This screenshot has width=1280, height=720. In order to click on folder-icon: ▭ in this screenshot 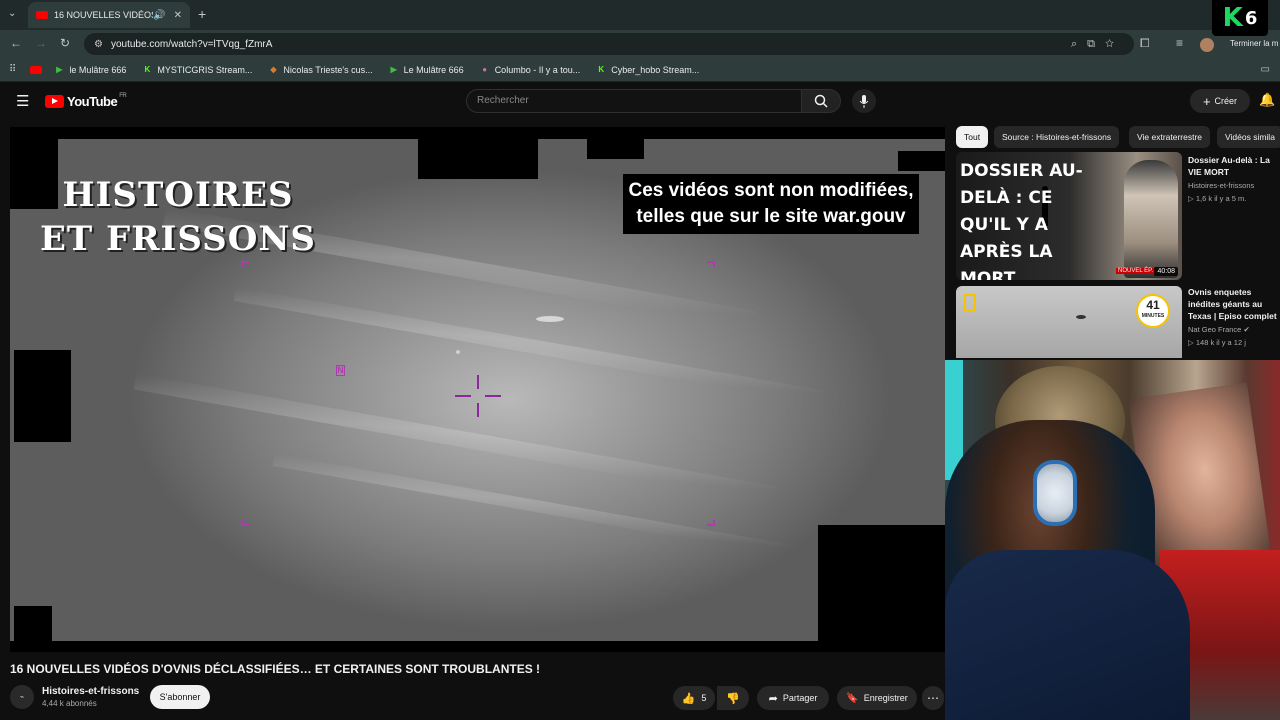, I will do `click(1265, 69)`.